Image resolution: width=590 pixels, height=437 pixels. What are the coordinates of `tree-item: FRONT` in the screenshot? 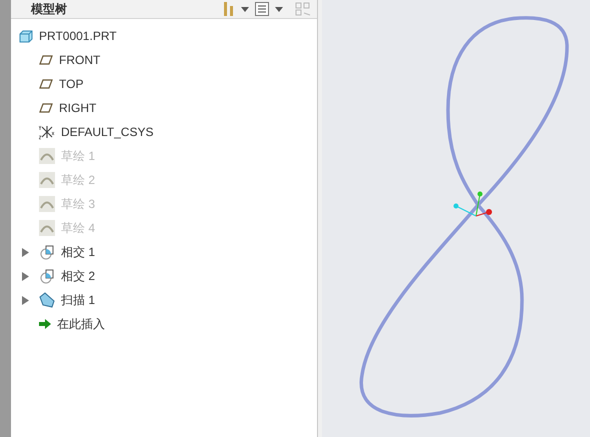 It's located at (79, 60).